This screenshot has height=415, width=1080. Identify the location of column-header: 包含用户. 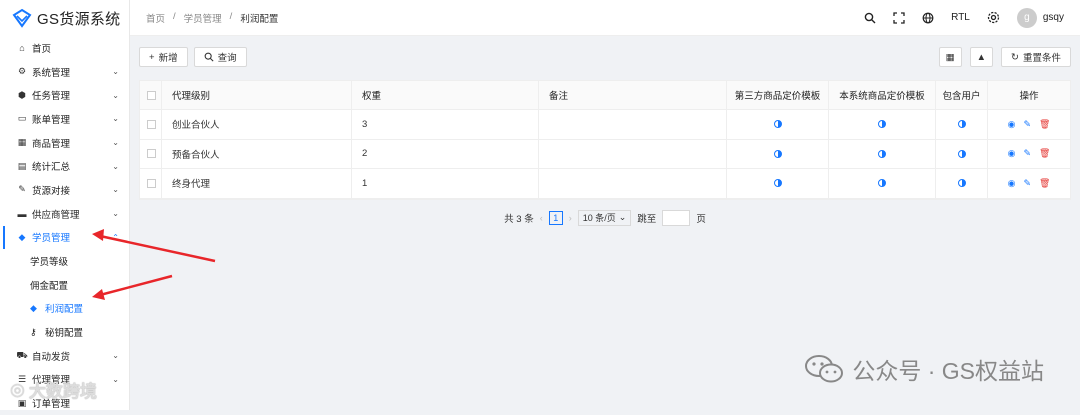
(962, 95).